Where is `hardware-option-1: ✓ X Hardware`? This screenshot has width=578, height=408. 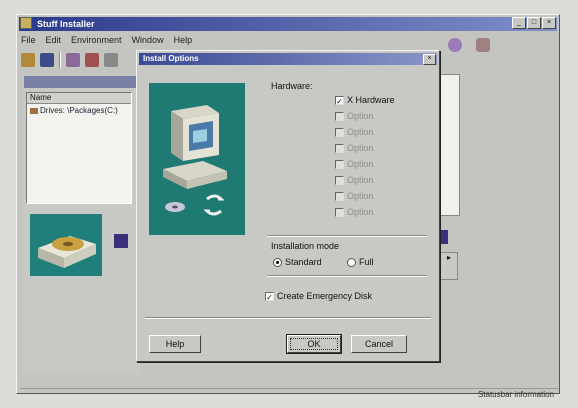
hardware-option-1: ✓ X Hardware is located at coordinates (365, 100).